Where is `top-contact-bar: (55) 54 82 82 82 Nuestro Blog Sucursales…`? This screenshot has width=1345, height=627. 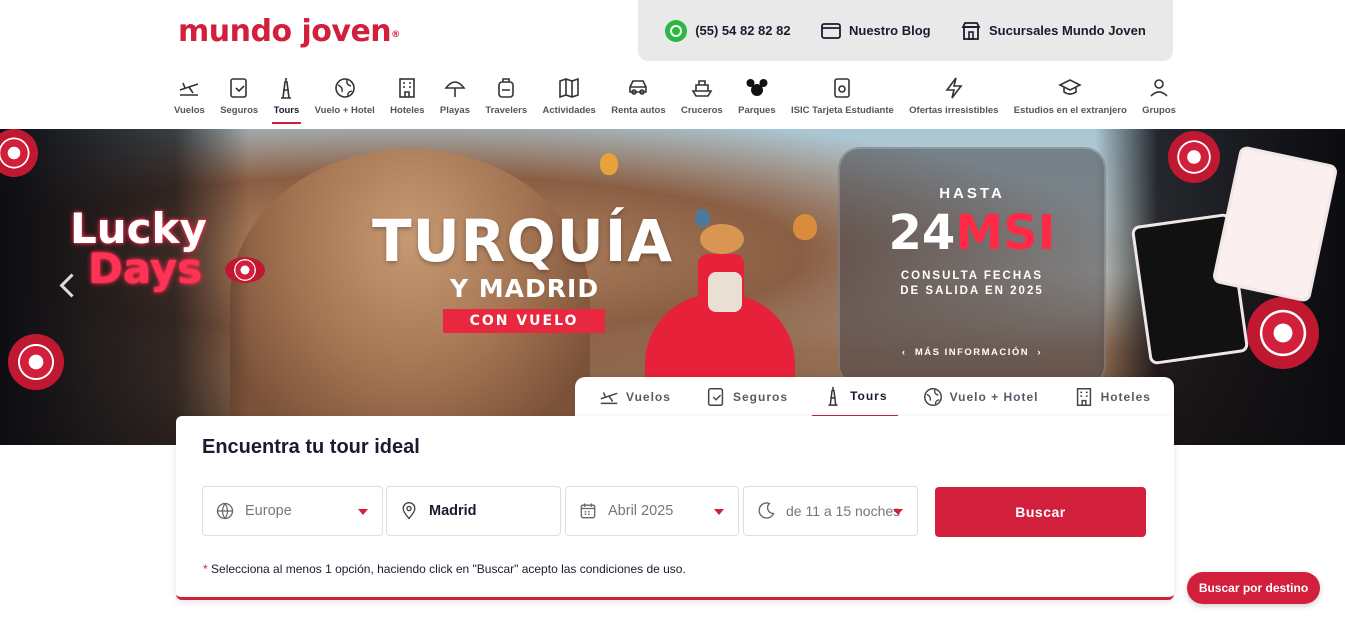 top-contact-bar: (55) 54 82 82 82 Nuestro Blog Sucursales… is located at coordinates (905, 30).